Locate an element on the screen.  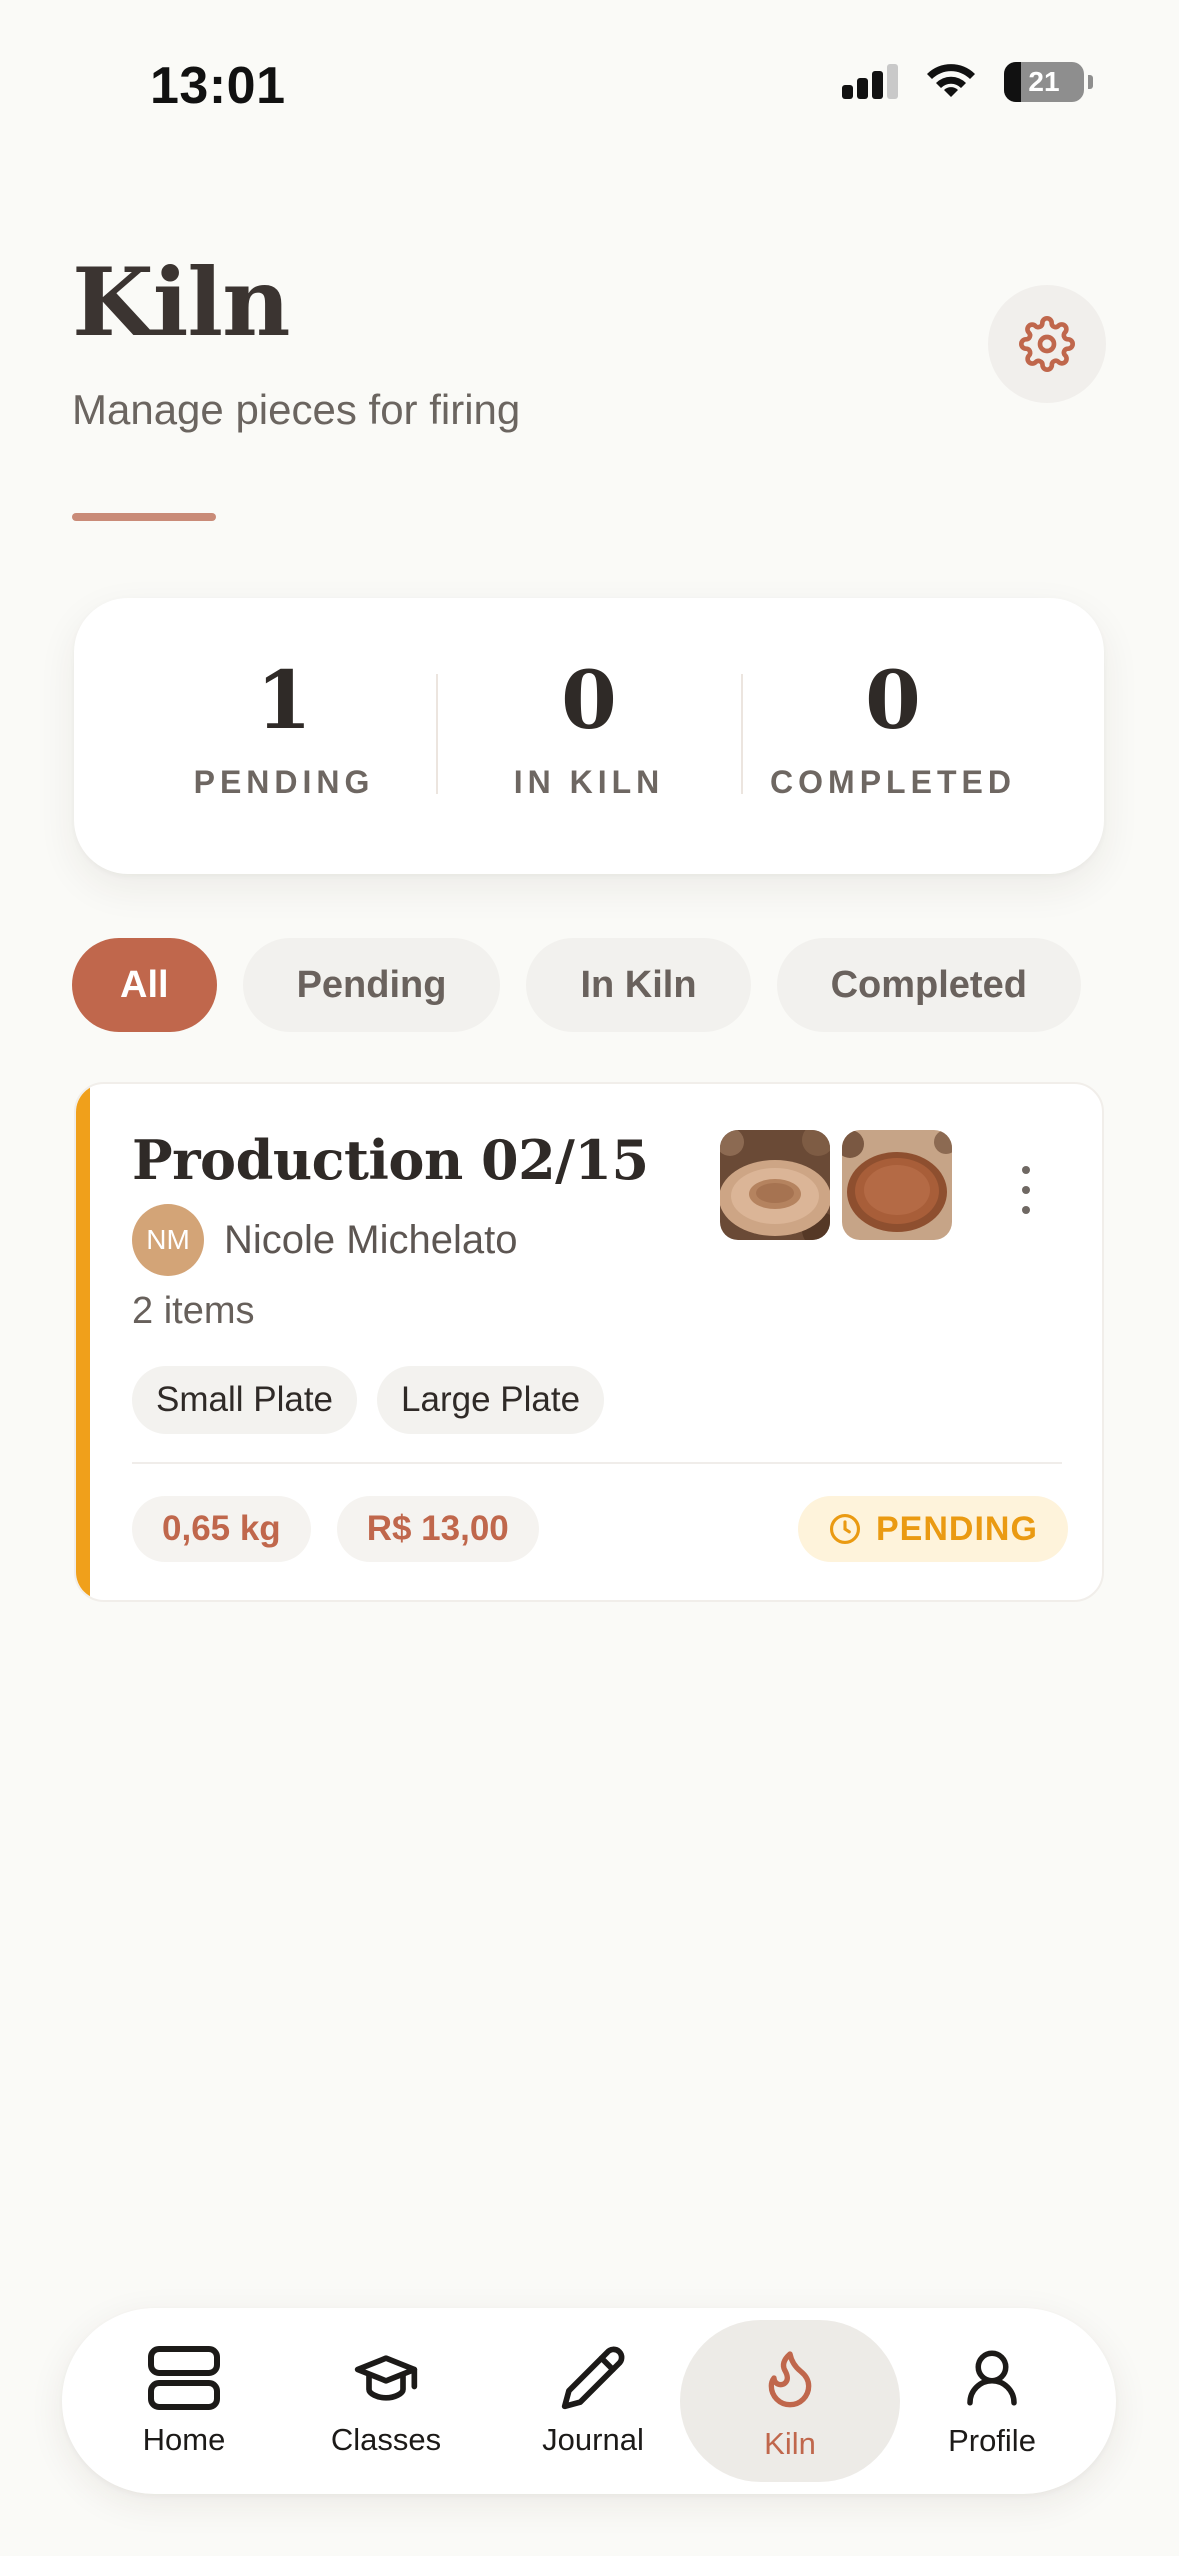
tab-classes: Classes is located at coordinates (386, 2401).